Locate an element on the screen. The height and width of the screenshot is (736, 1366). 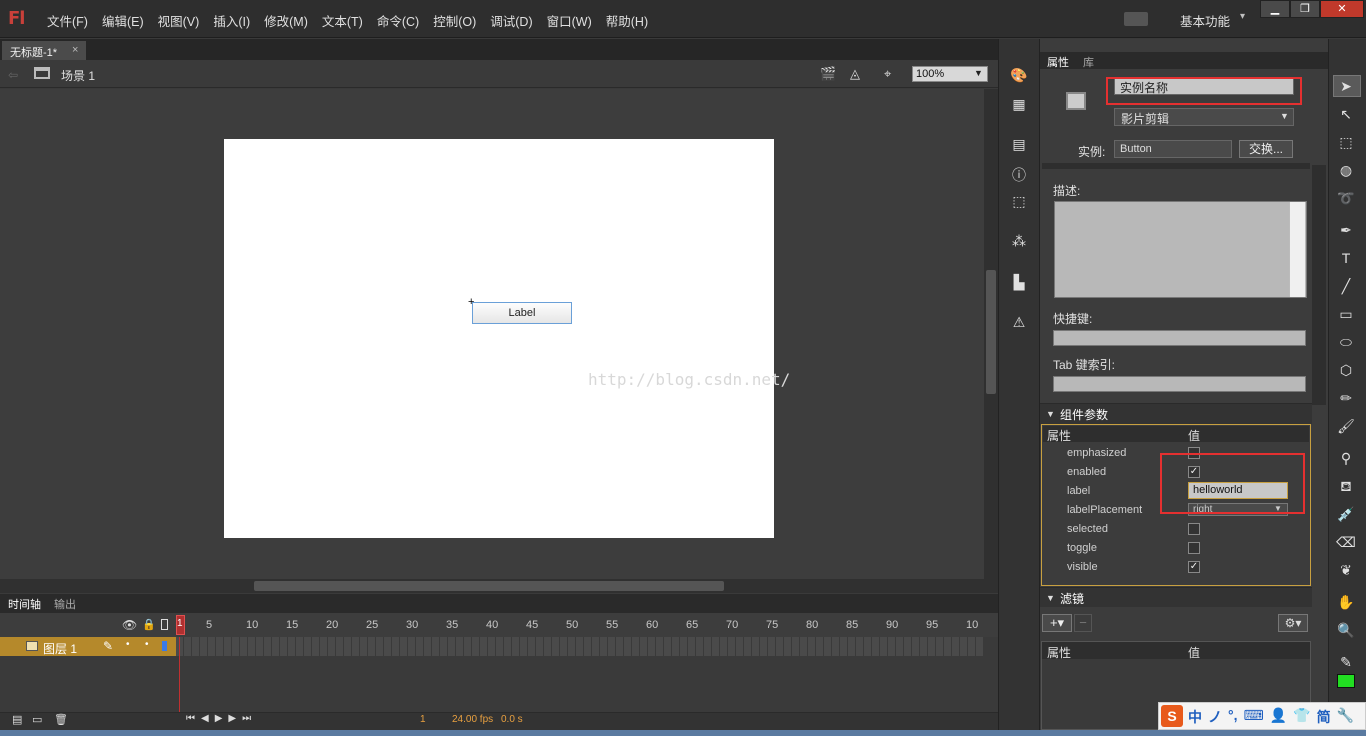
edit-scene-icon: 🎬 is located at coordinates (829, 73).